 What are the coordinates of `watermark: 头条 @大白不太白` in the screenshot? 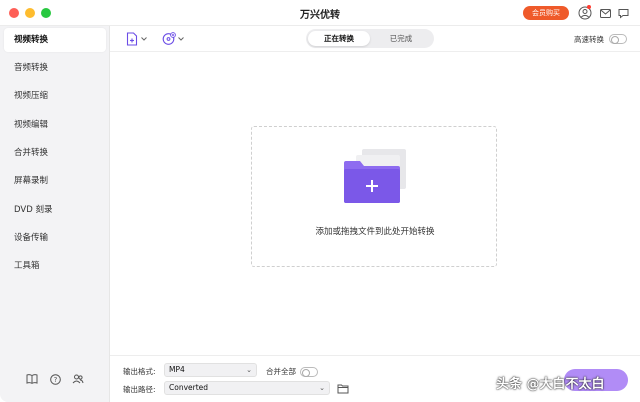 It's located at (550, 384).